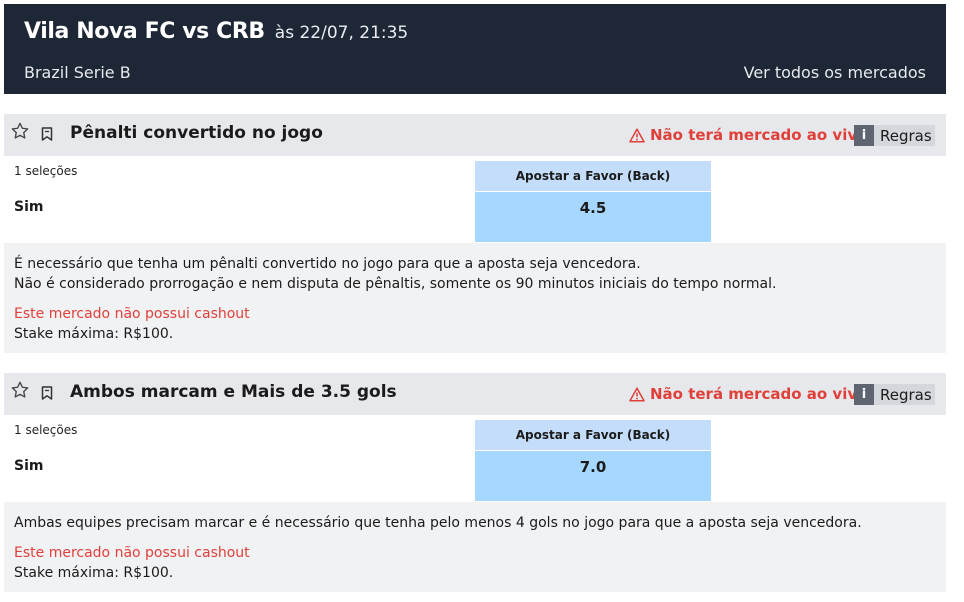 The width and height of the screenshot is (964, 602). Describe the element at coordinates (835, 72) in the screenshot. I see `all-markets-link: Ver todos os mercados` at that location.